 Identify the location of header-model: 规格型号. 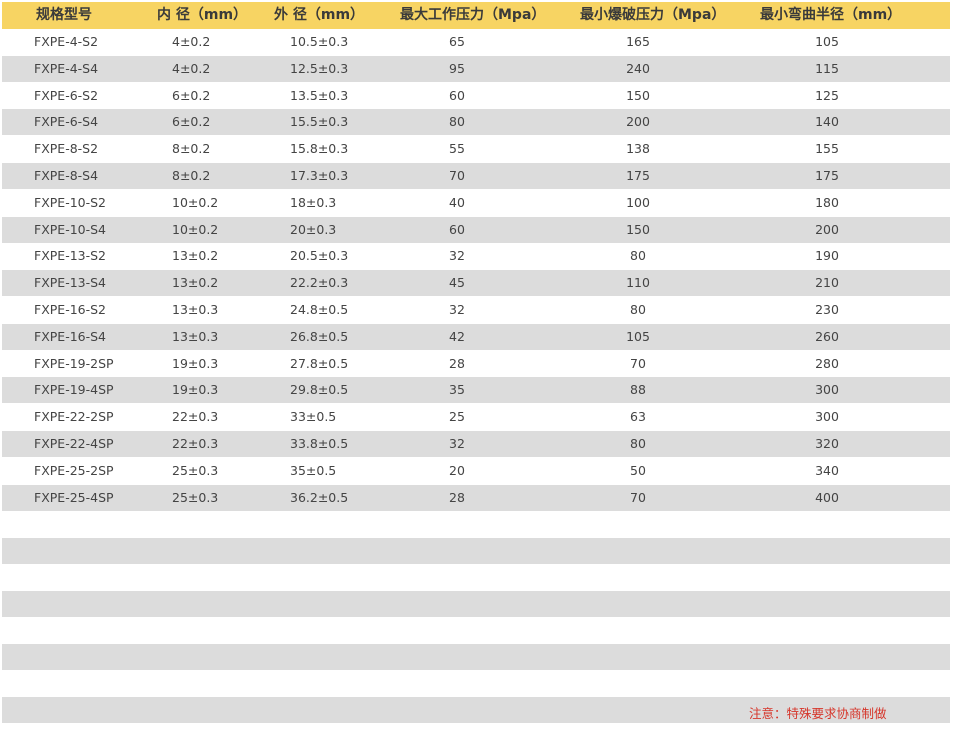
(64, 15).